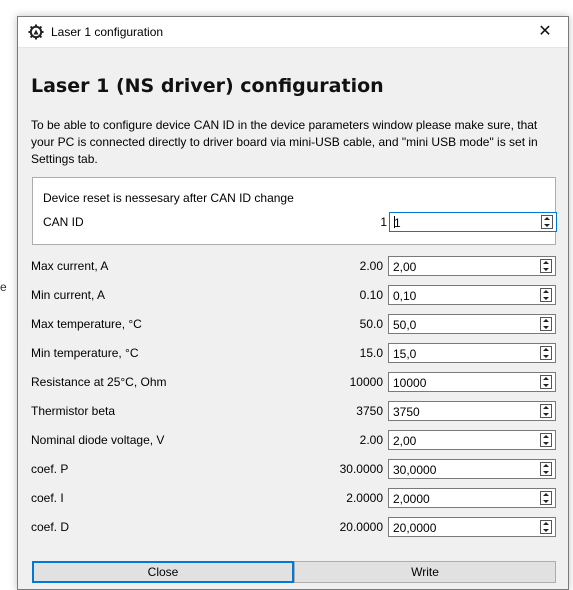 This screenshot has width=573, height=590. Describe the element at coordinates (70, 266) in the screenshot. I see `param-label: Max current, A` at that location.